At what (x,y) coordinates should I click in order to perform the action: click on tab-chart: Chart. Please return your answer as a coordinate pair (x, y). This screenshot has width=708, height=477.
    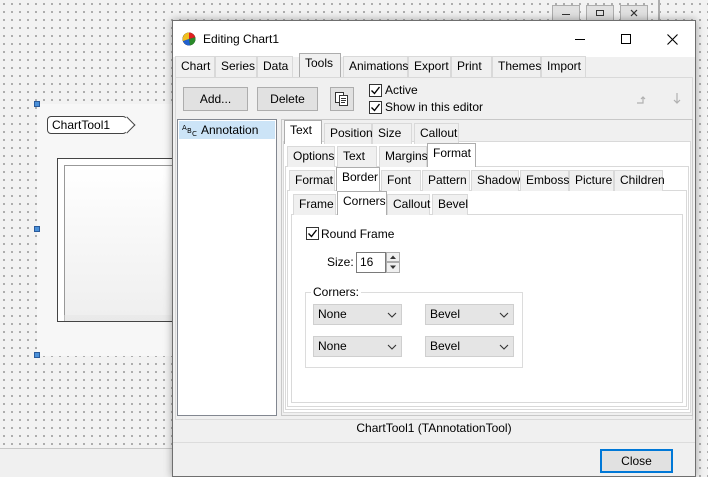
    Looking at the image, I should click on (195, 66).